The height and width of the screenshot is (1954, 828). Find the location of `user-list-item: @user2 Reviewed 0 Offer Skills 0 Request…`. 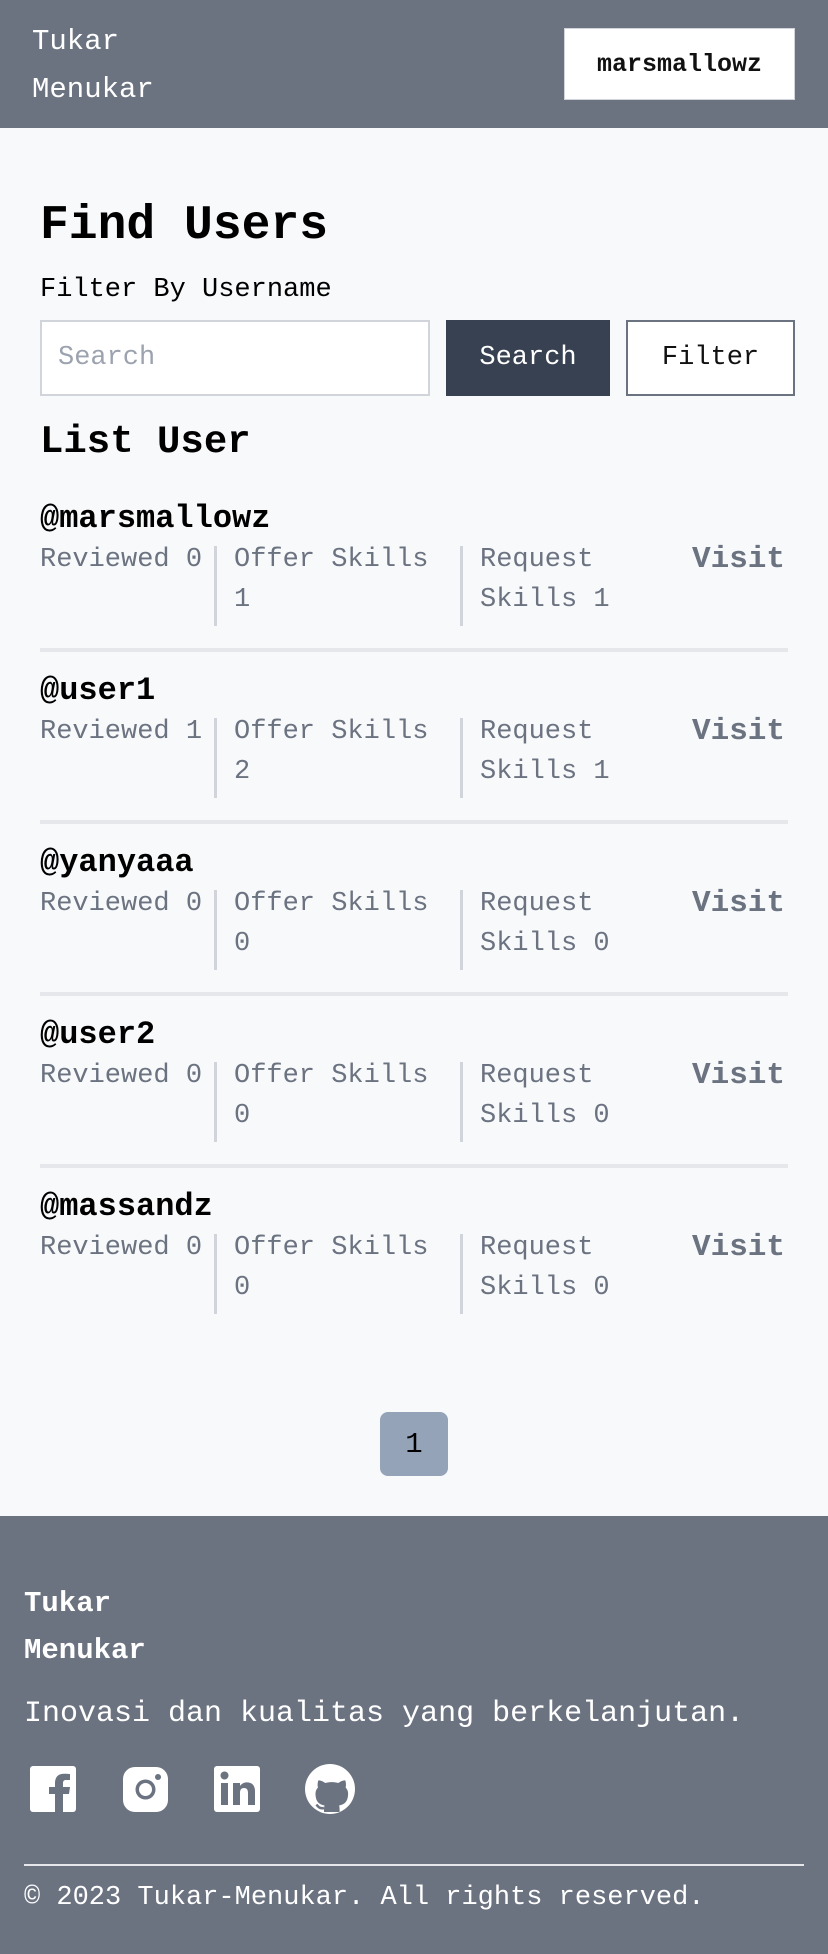

user-list-item: @user2 Reviewed 0 Offer Skills 0 Request… is located at coordinates (414, 1100).